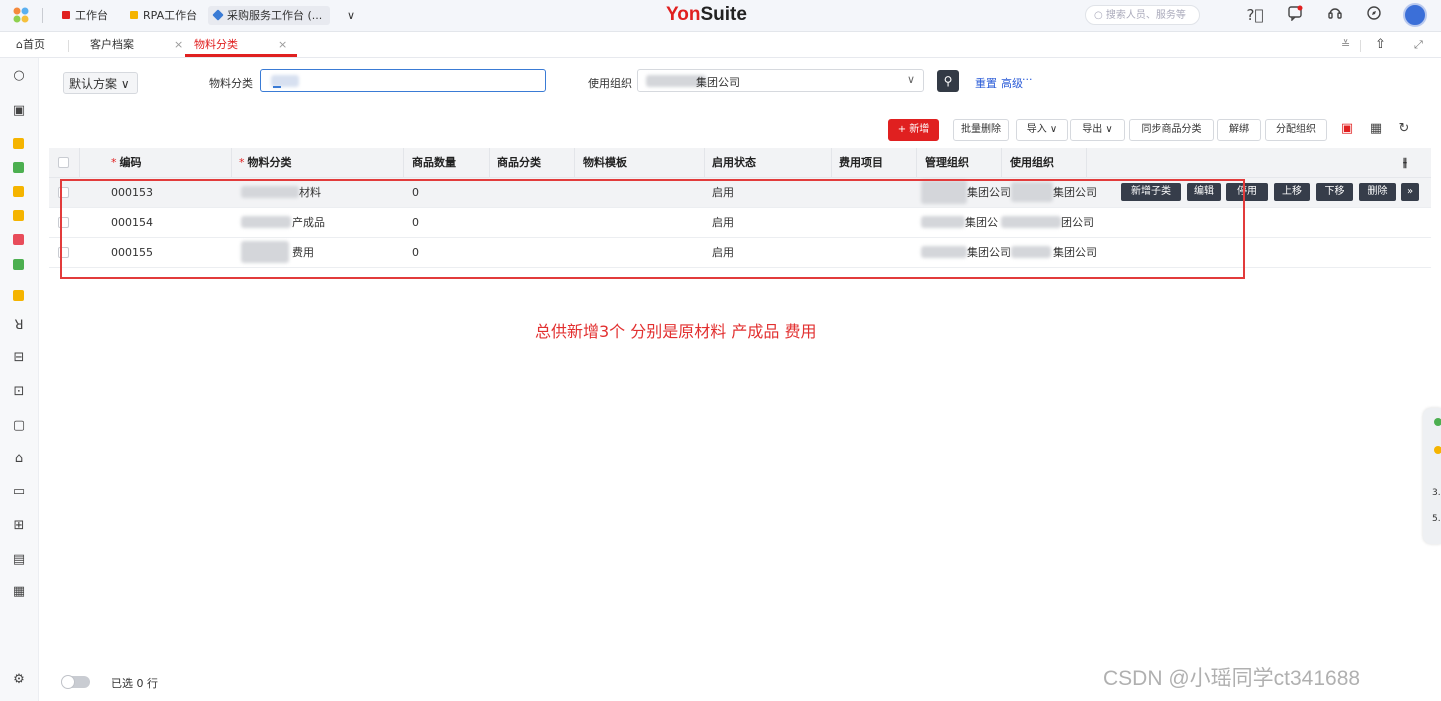 The width and height of the screenshot is (1441, 701). Describe the element at coordinates (1410, 192) in the screenshot. I see `more-actions-icon: »` at that location.